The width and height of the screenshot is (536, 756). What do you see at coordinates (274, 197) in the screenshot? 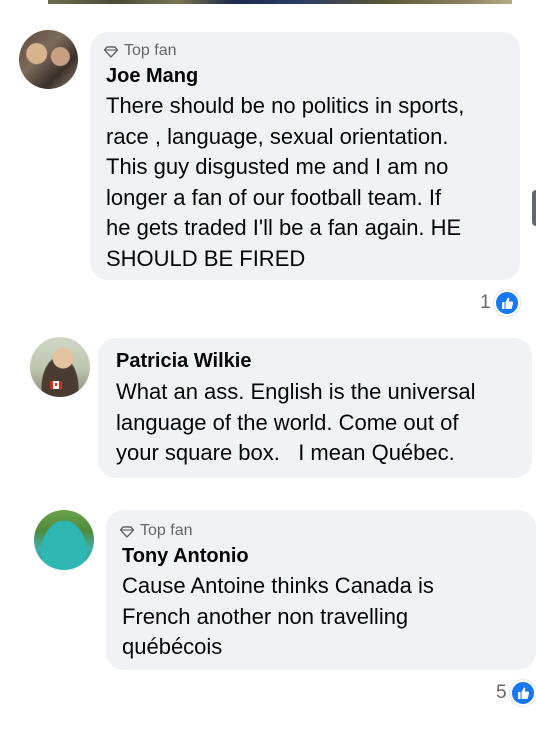
I see `comment-line: longer a fan of our football team. If` at bounding box center [274, 197].